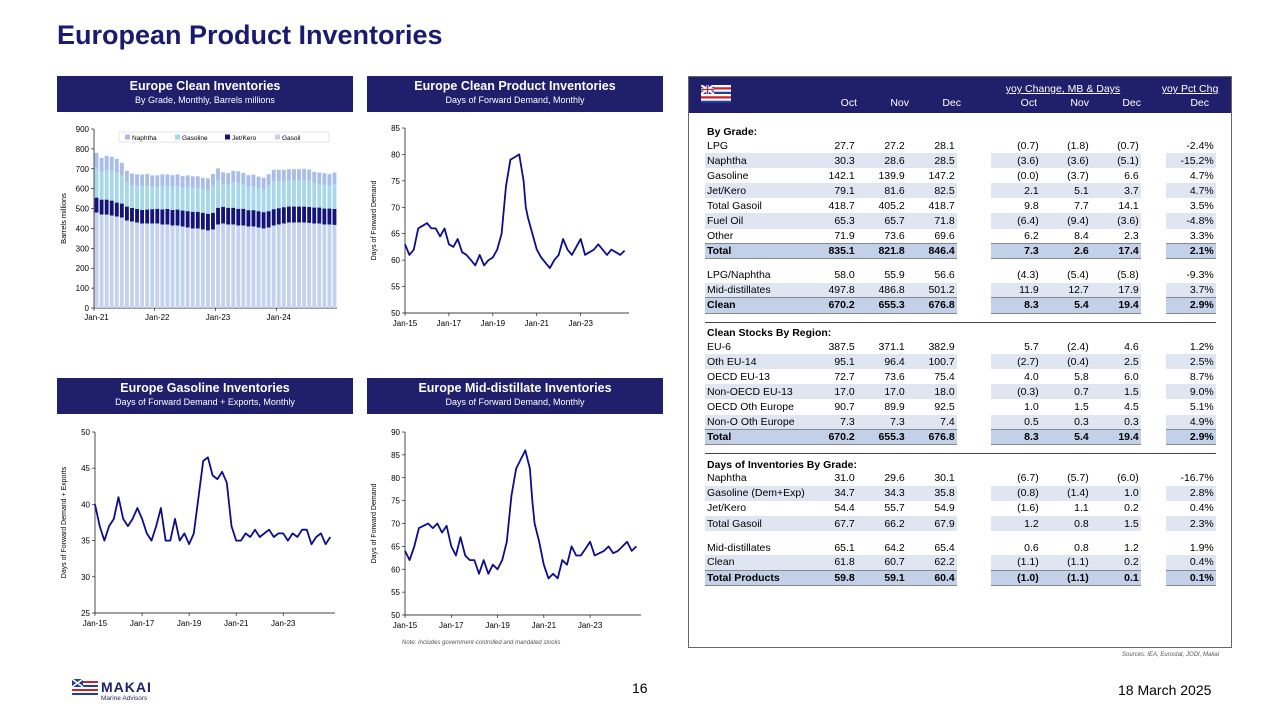 This screenshot has height=720, width=1280. Describe the element at coordinates (881, 437) in the screenshot. I see `cell-value: 655.3` at that location.